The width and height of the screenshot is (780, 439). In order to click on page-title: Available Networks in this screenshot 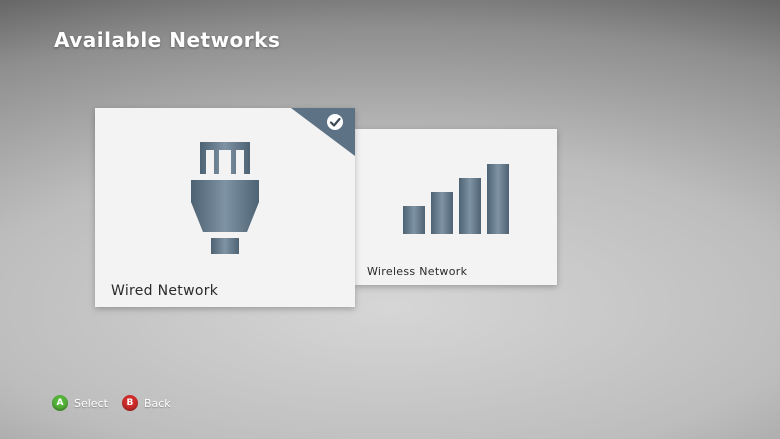, I will do `click(167, 40)`.